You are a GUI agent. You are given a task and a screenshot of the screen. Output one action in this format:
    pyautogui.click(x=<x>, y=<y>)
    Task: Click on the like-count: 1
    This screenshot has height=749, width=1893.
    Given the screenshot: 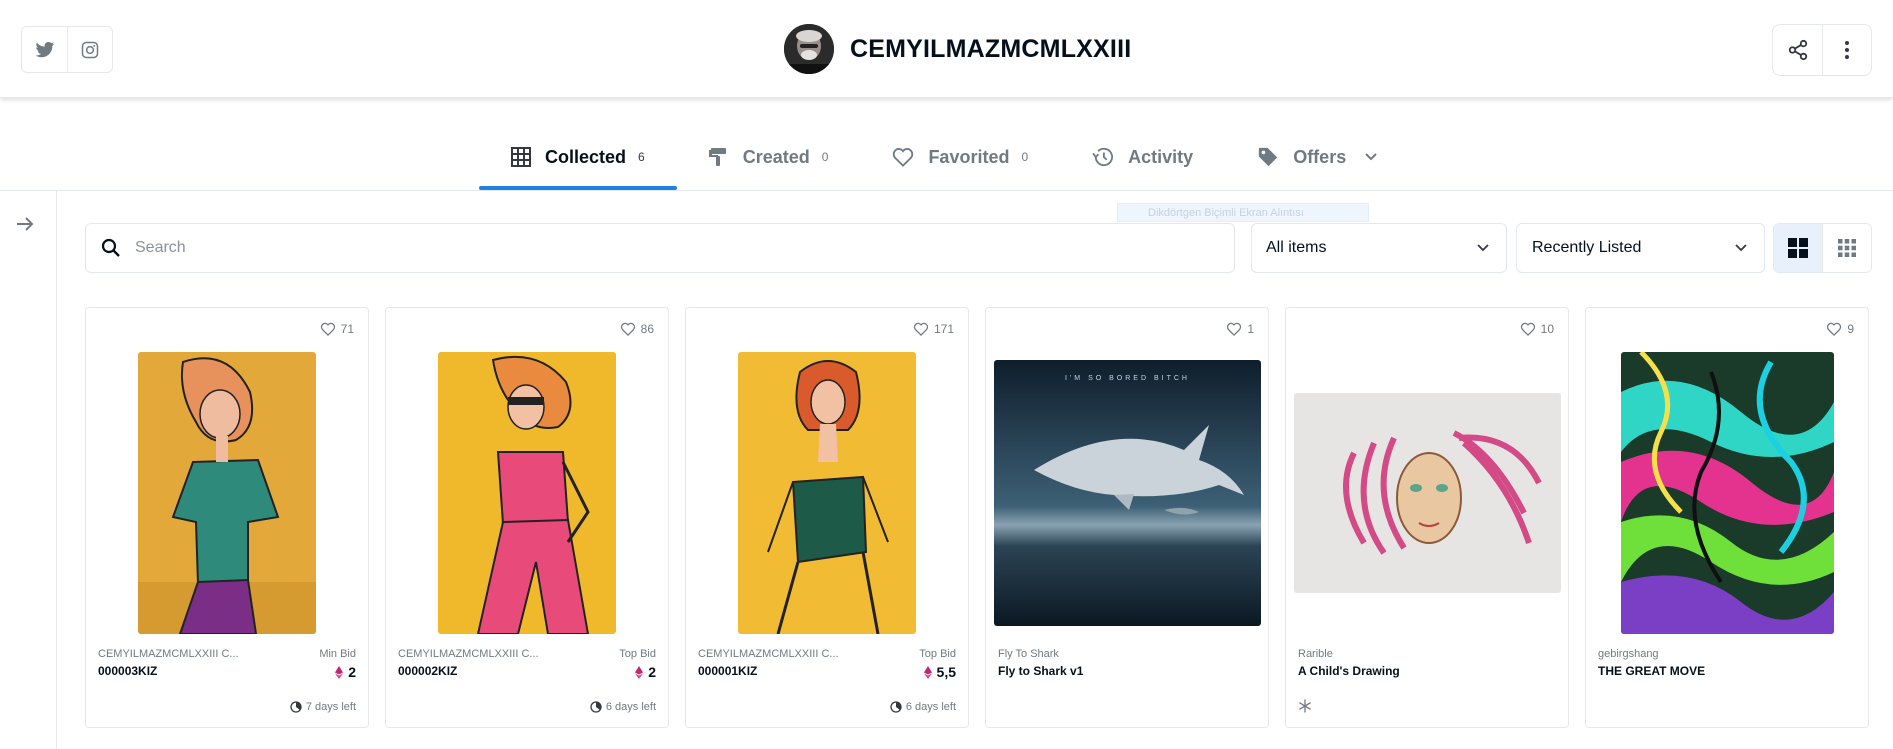 What is the action you would take?
    pyautogui.click(x=1240, y=329)
    